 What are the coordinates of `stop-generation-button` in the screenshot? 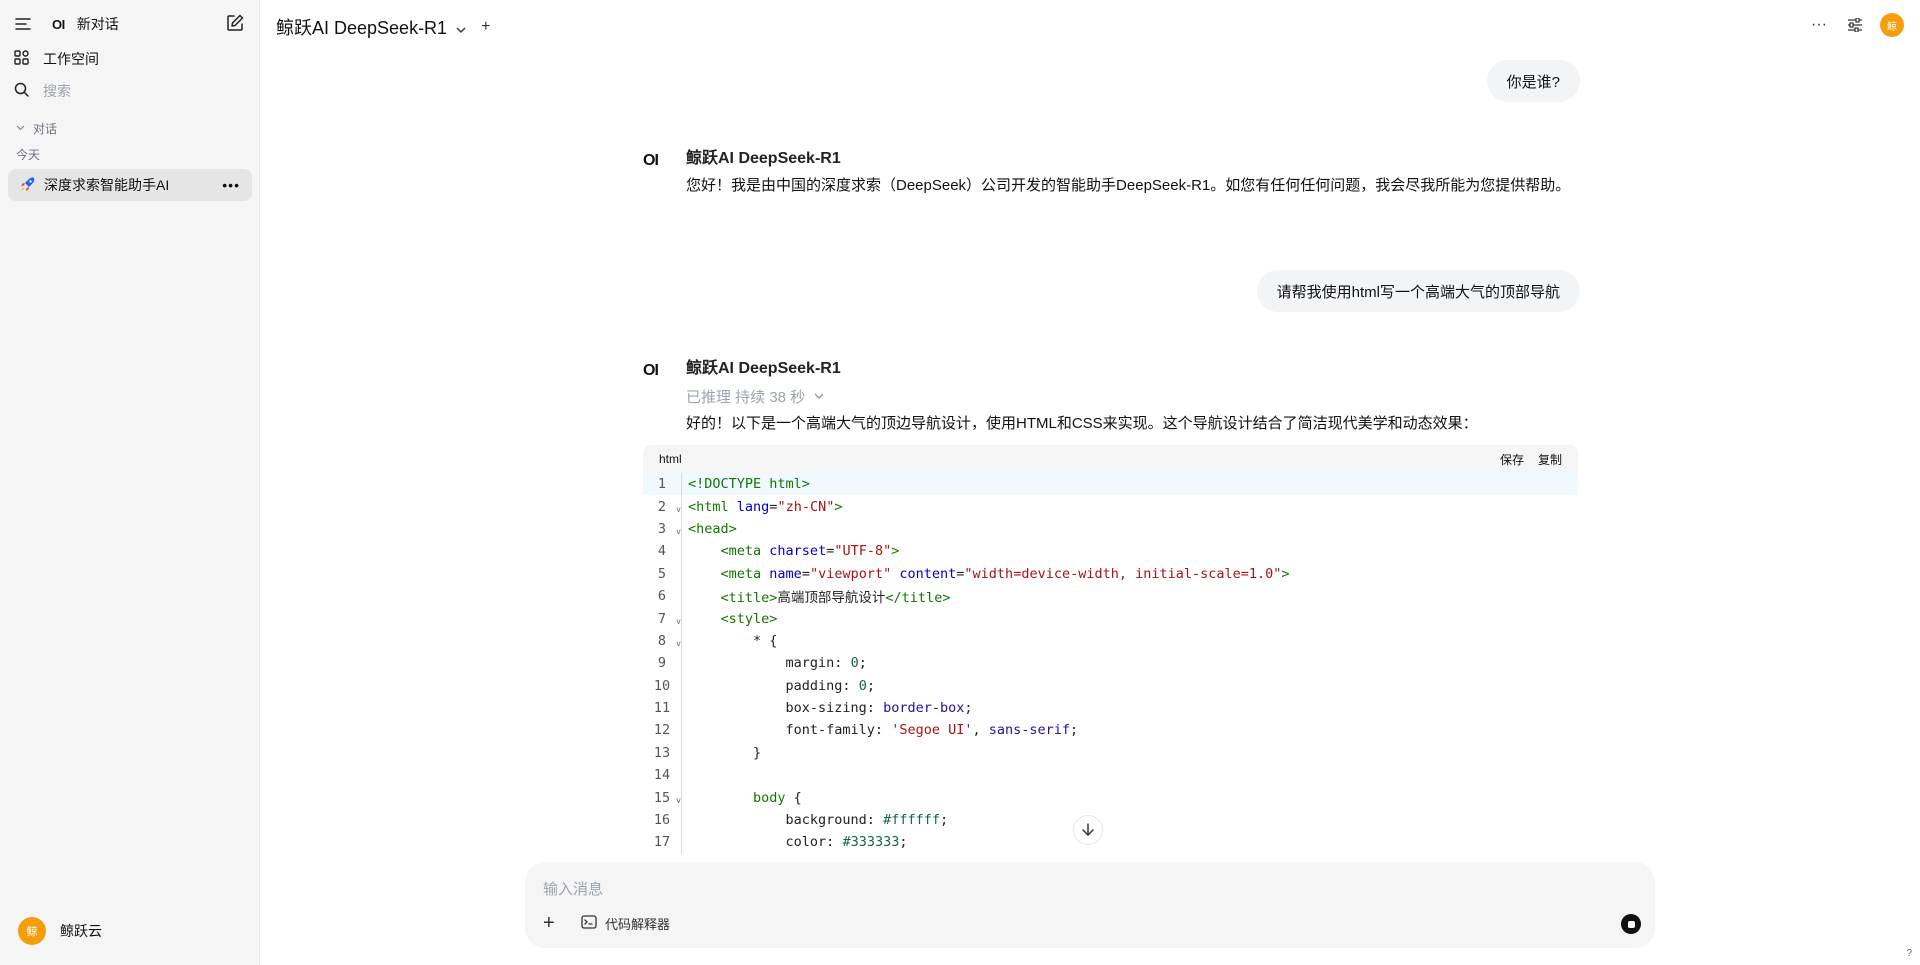 It's located at (1631, 924).